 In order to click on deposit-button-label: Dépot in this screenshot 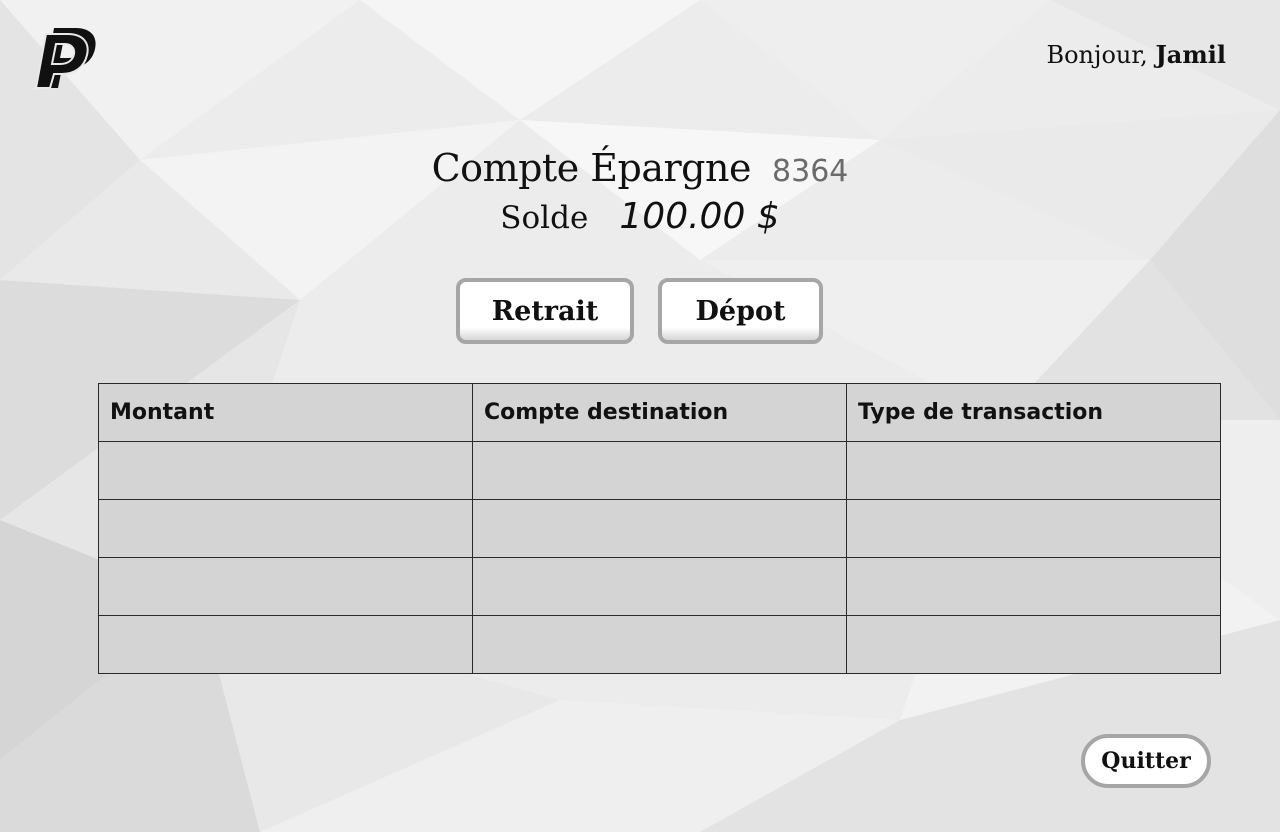, I will do `click(740, 311)`.